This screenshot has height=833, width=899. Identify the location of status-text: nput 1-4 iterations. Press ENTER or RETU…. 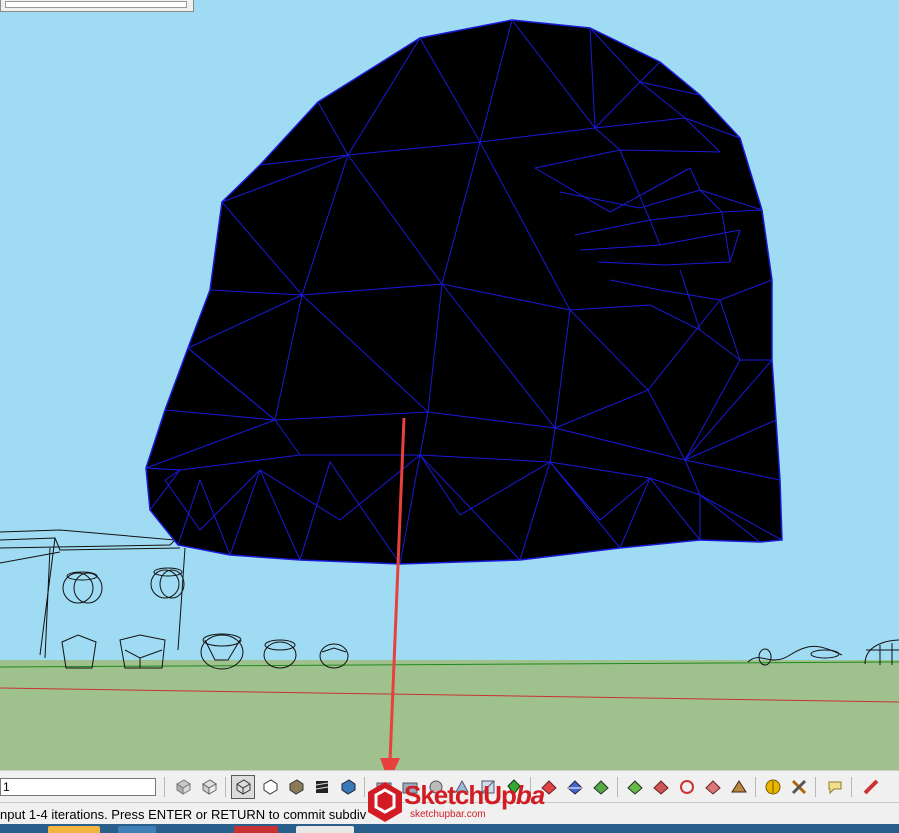
(183, 814).